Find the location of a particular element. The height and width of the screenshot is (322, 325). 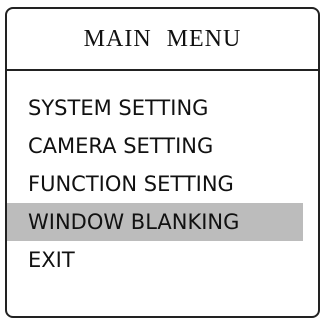

menu-title: MAIN MENU is located at coordinates (162, 38).